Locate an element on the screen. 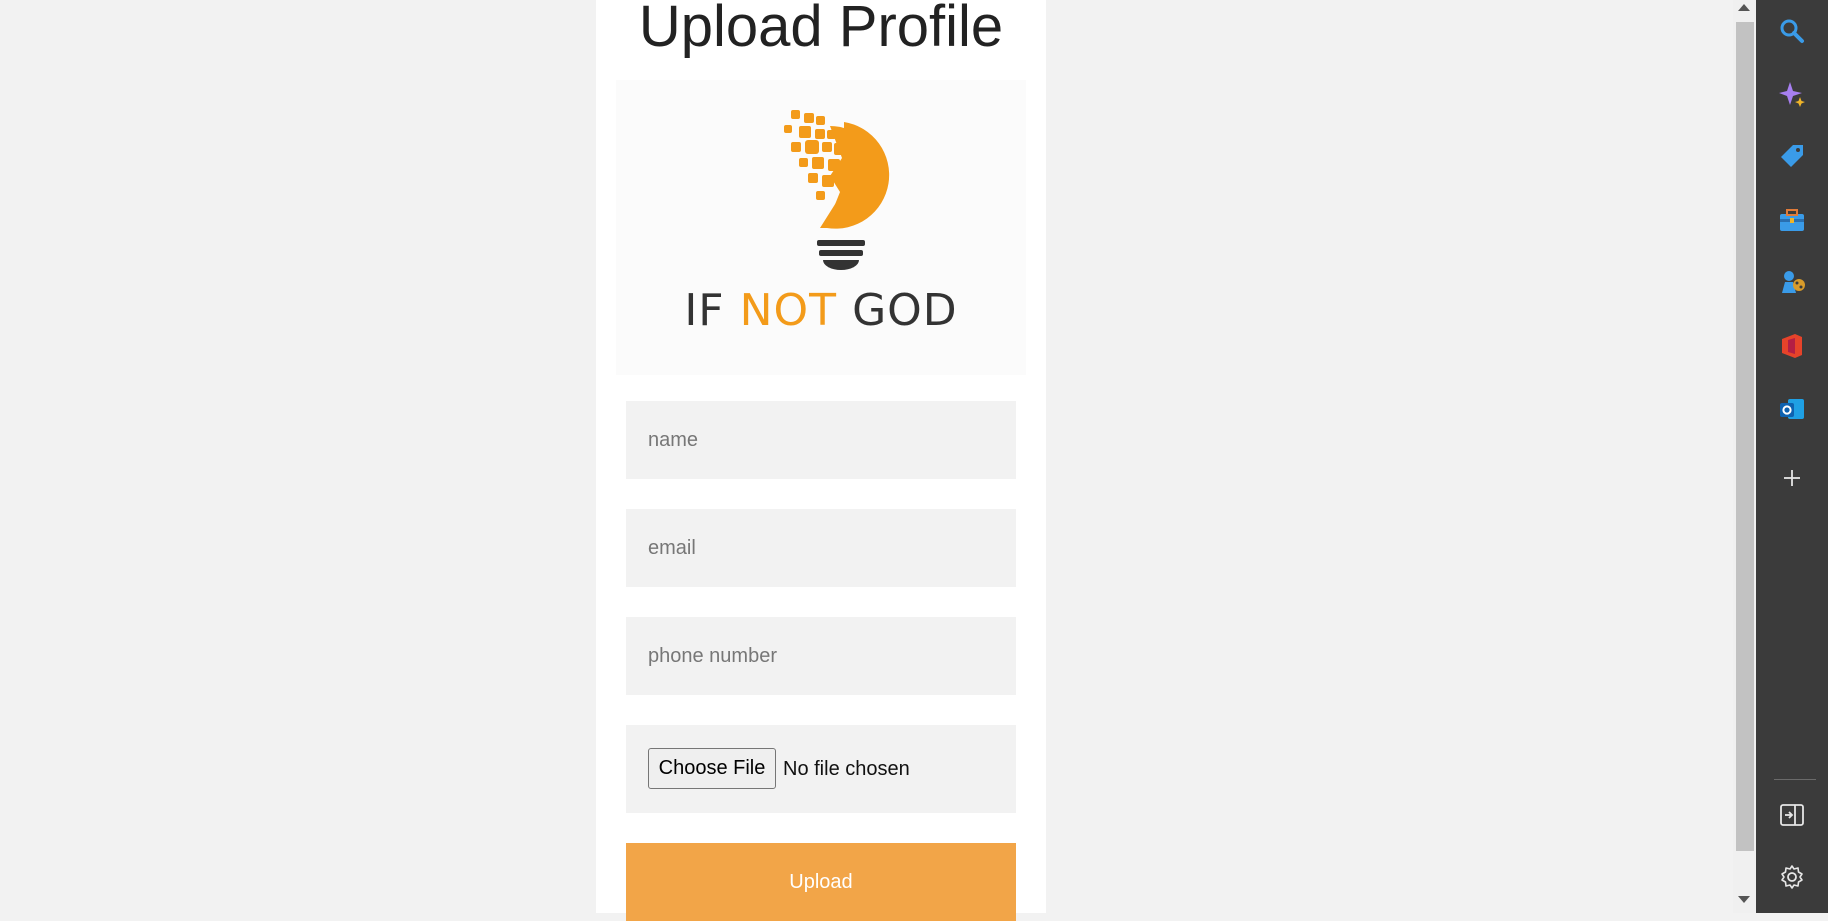 The image size is (1828, 921). logo-word-not: NOT is located at coordinates (788, 310).